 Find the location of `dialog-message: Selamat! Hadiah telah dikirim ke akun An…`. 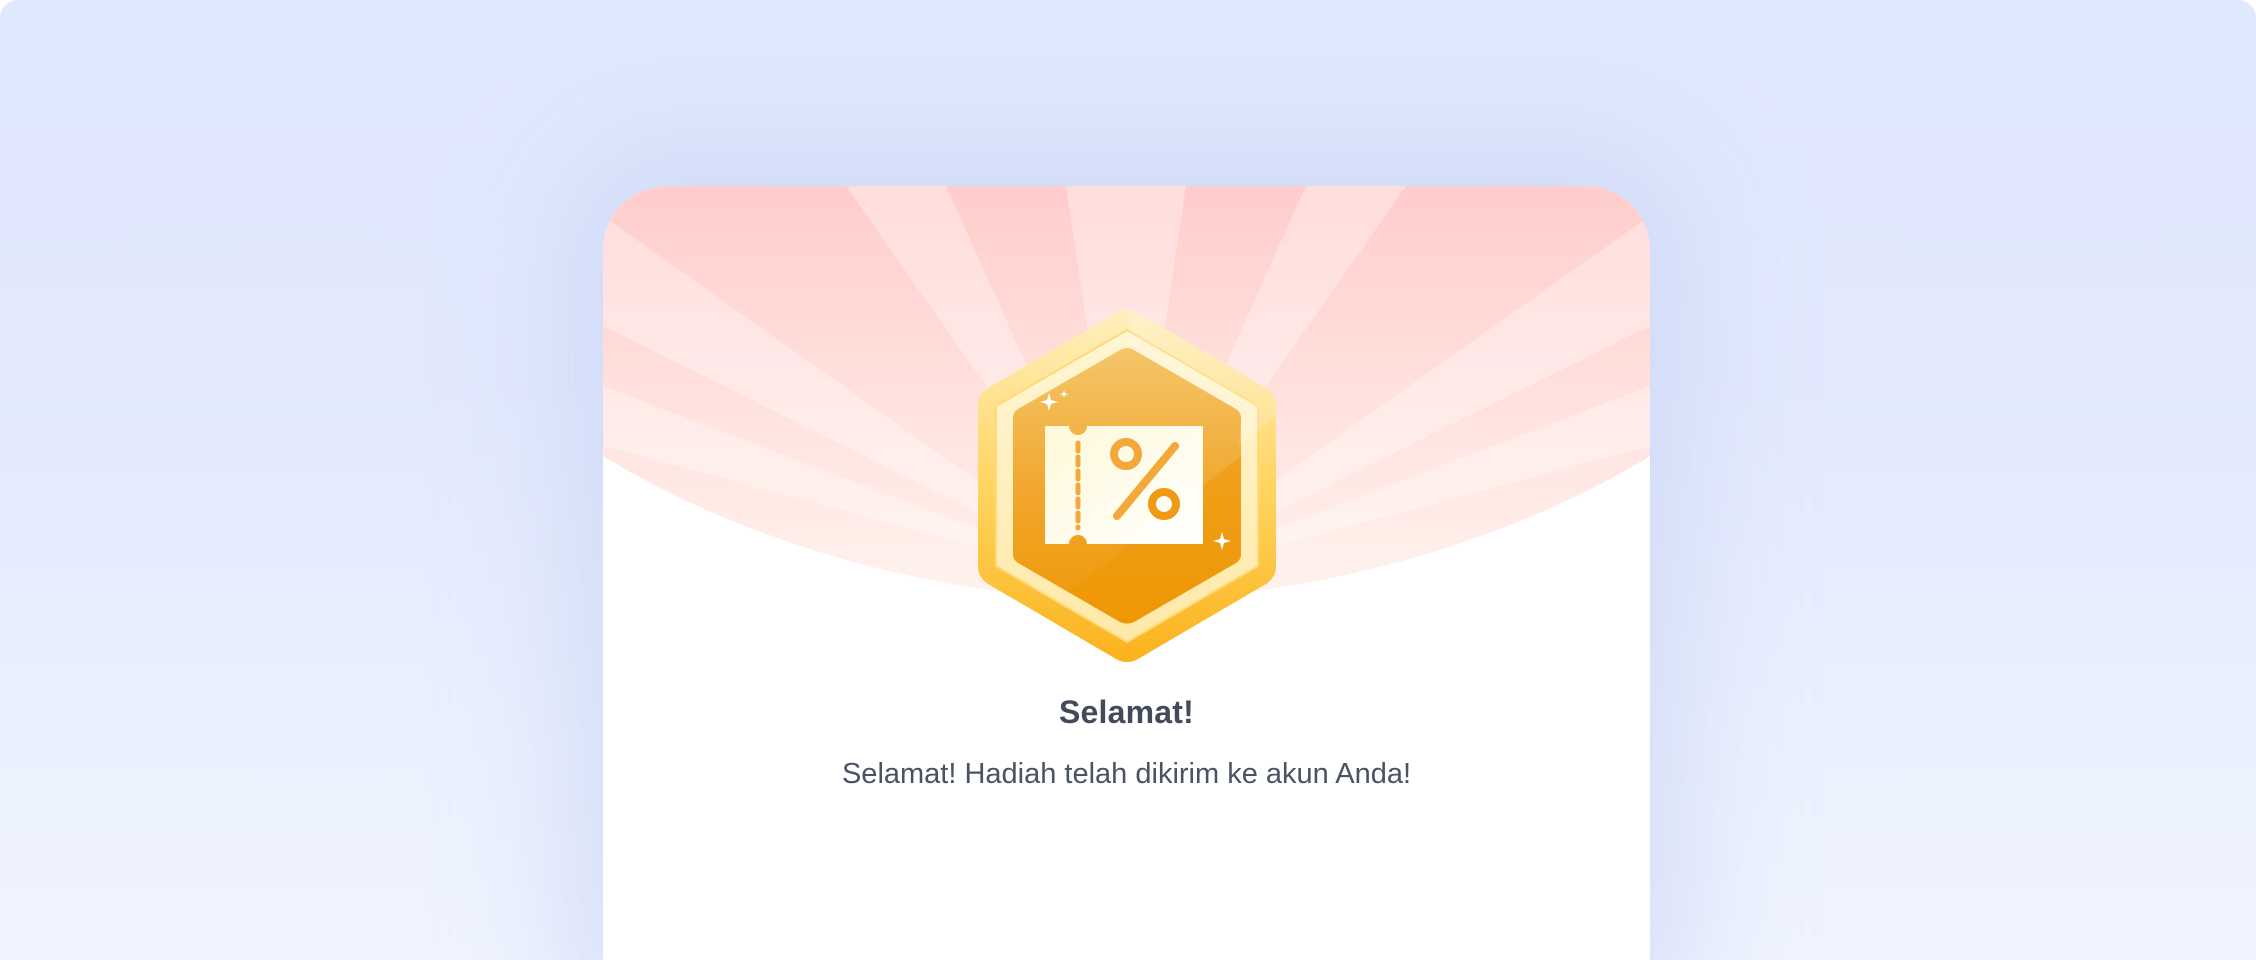

dialog-message: Selamat! Hadiah telah dikirim ke akun An… is located at coordinates (1126, 774).